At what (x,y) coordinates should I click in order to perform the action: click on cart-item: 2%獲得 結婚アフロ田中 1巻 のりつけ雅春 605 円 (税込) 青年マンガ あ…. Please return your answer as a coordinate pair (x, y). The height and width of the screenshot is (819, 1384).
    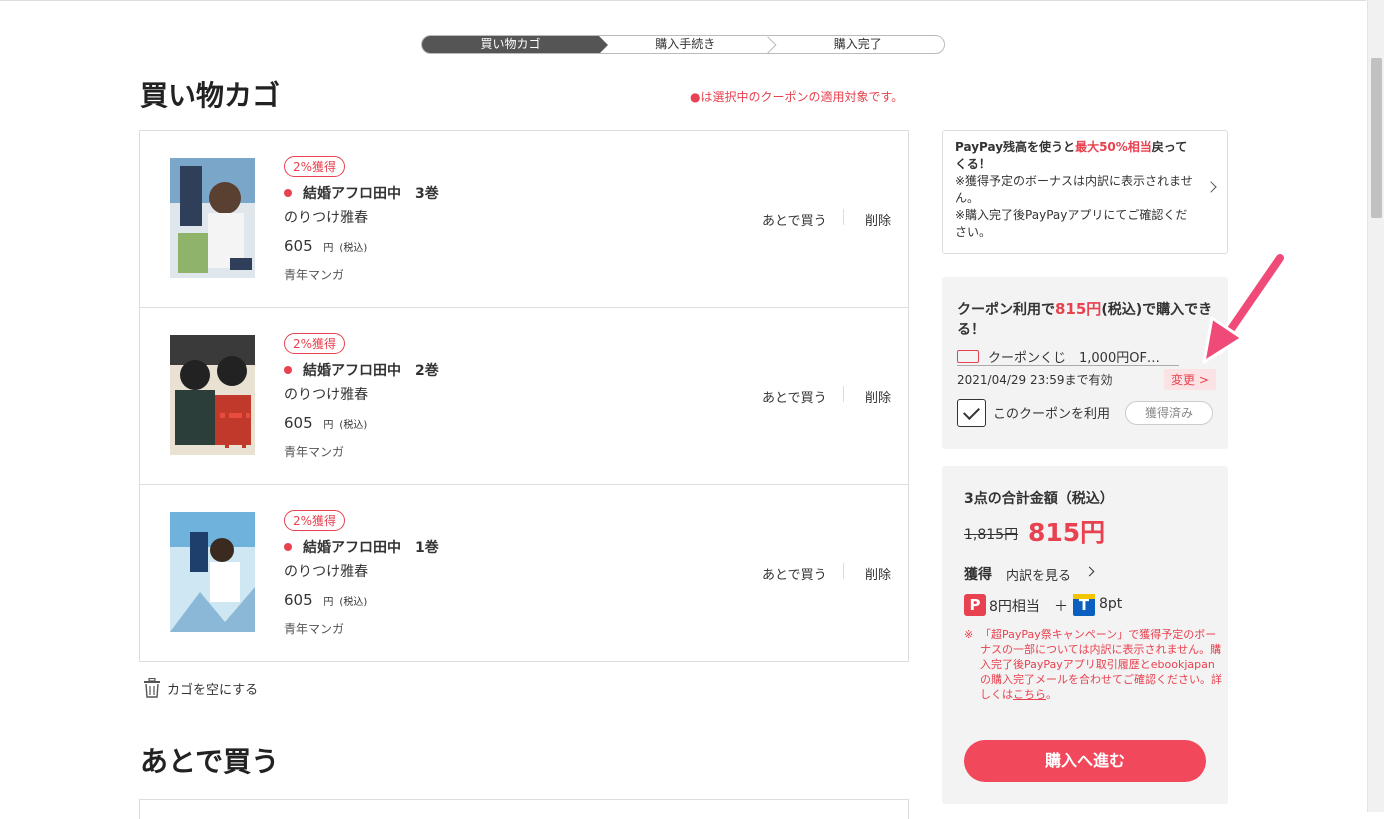
    Looking at the image, I should click on (524, 573).